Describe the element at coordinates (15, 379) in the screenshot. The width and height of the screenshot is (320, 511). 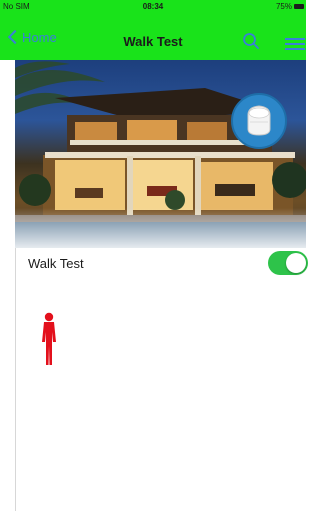
I see `left-divider` at that location.